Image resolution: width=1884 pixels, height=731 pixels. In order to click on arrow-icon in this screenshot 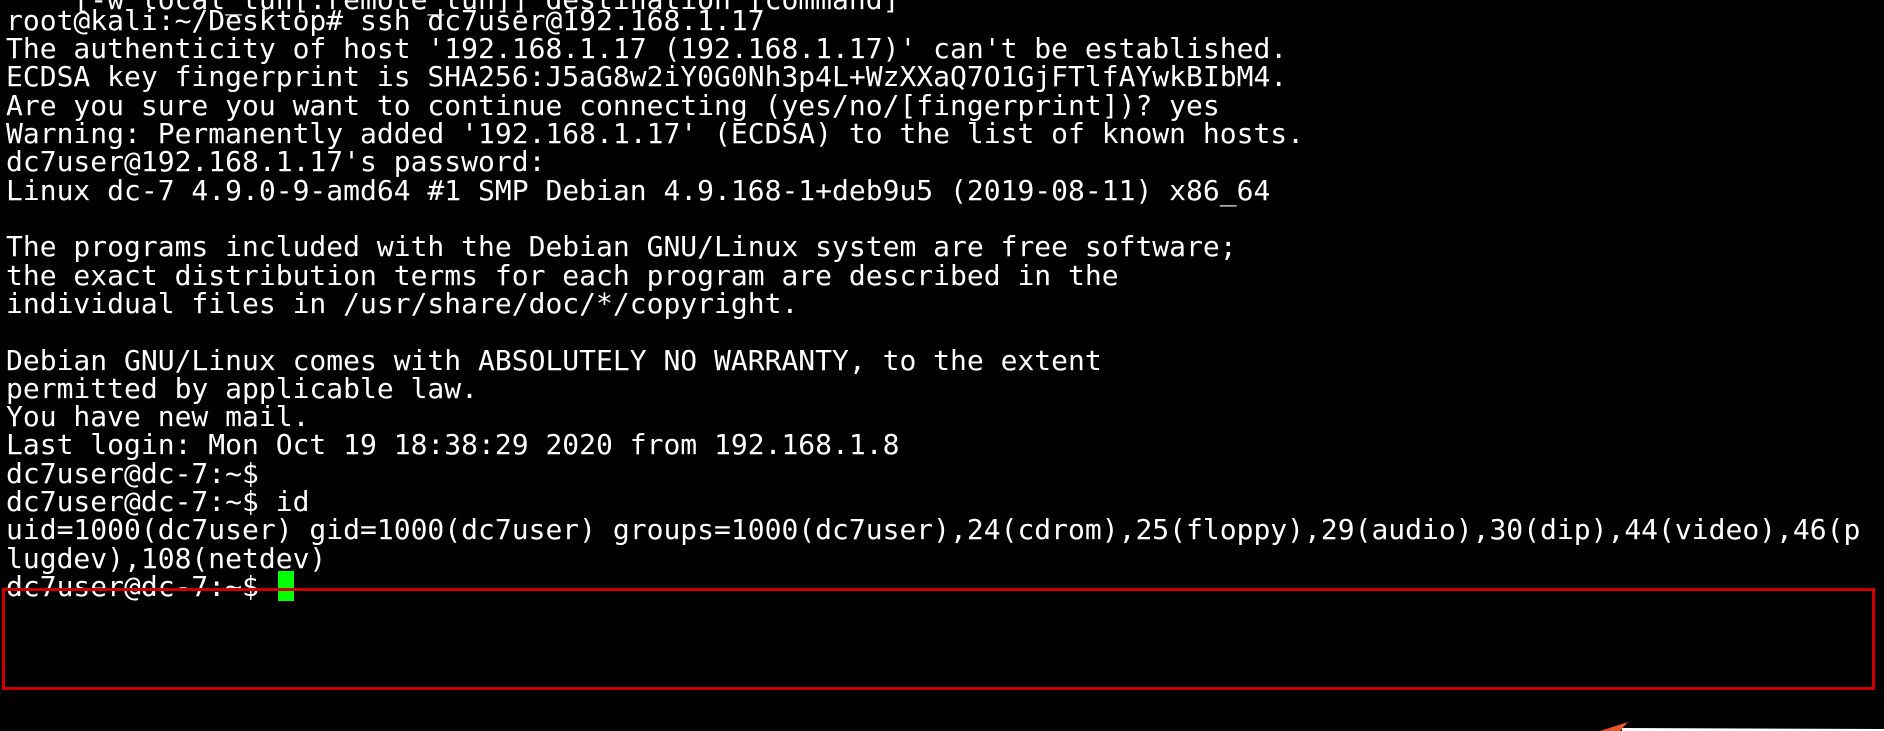, I will do `click(1742, 726)`.